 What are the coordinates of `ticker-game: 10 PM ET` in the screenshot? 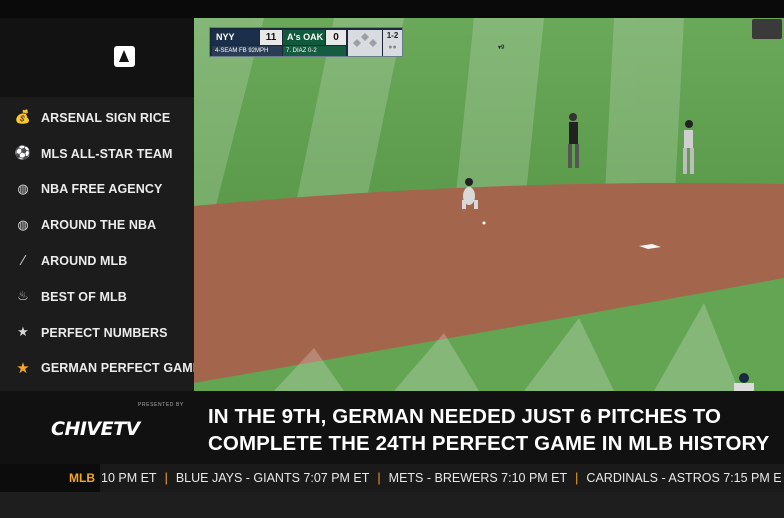 It's located at (129, 478).